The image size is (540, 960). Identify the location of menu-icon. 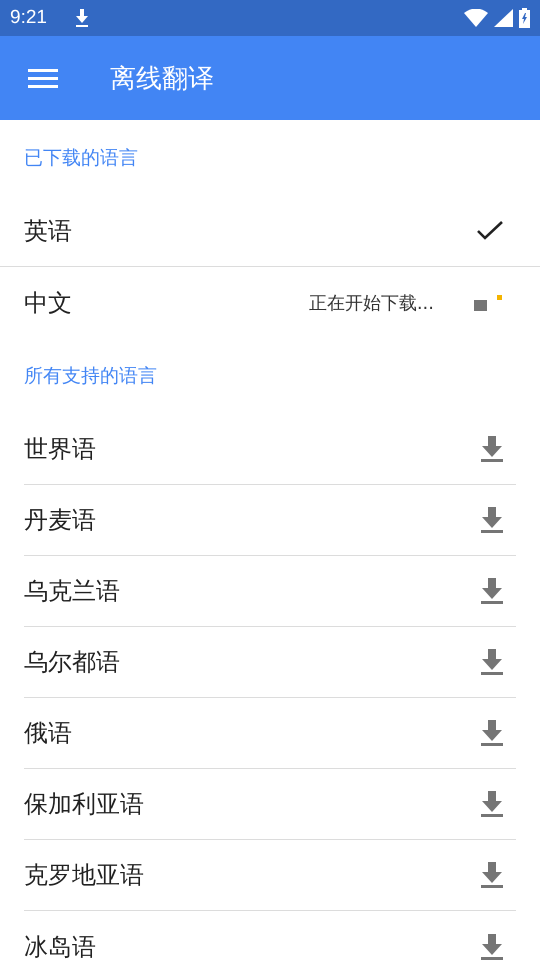
(43, 78).